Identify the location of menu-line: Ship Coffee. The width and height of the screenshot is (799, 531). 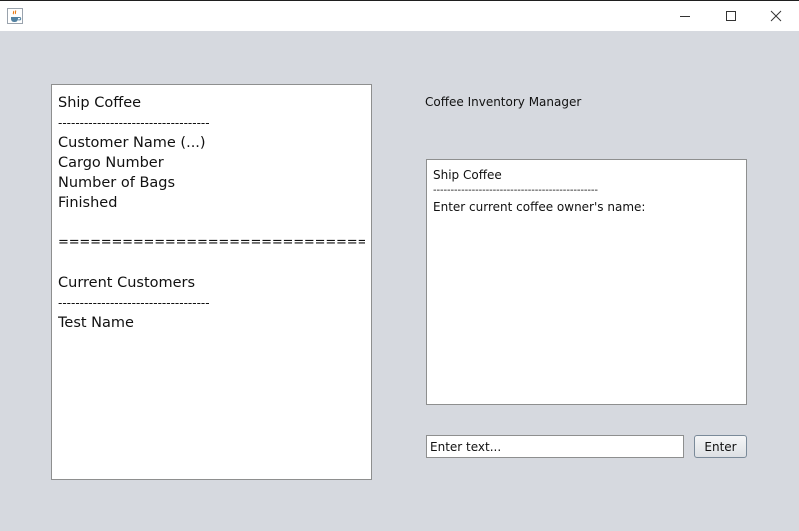
(100, 103).